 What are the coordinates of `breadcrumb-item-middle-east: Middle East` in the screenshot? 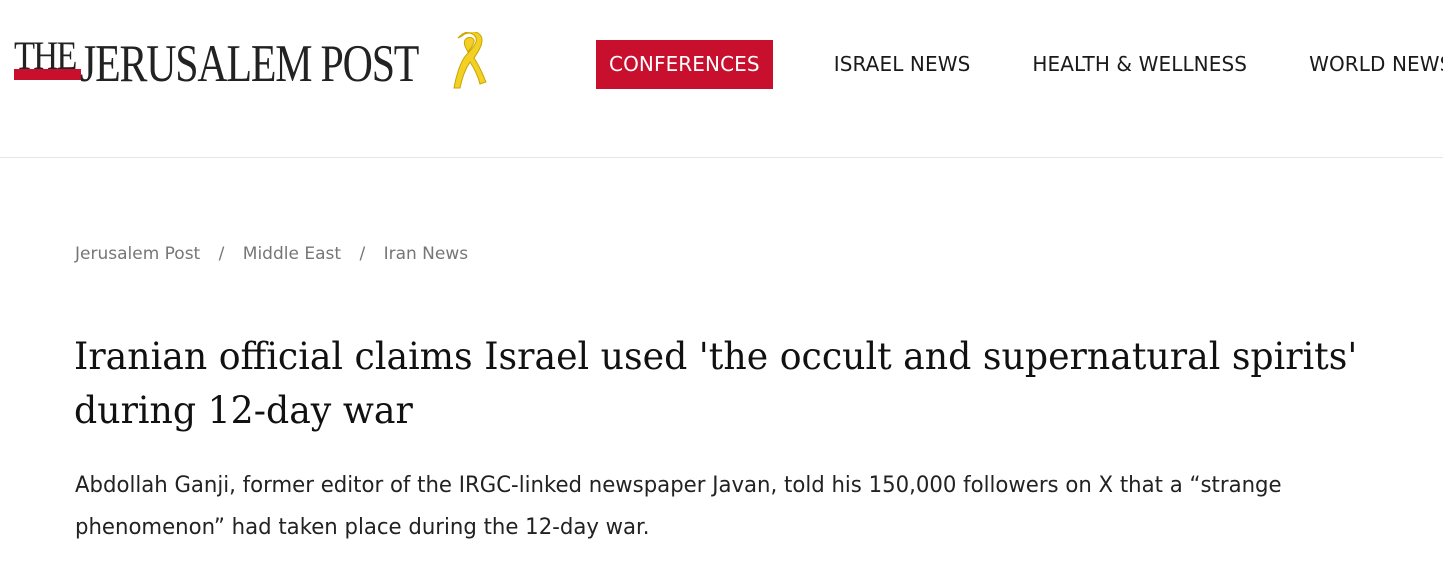 It's located at (292, 254).